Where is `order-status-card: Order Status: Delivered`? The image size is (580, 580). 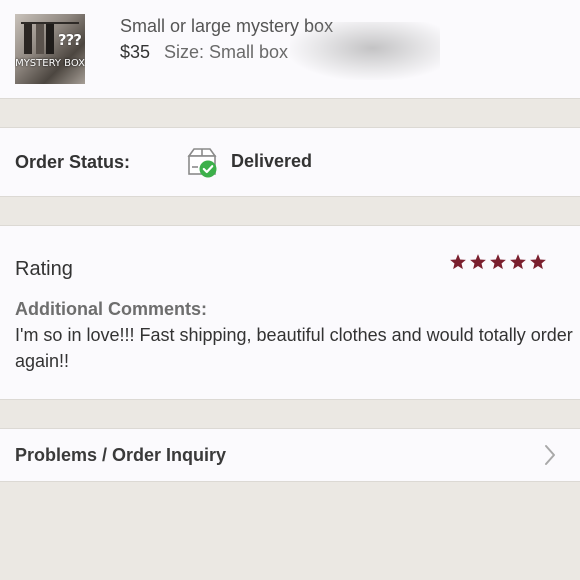 order-status-card: Order Status: Delivered is located at coordinates (290, 162).